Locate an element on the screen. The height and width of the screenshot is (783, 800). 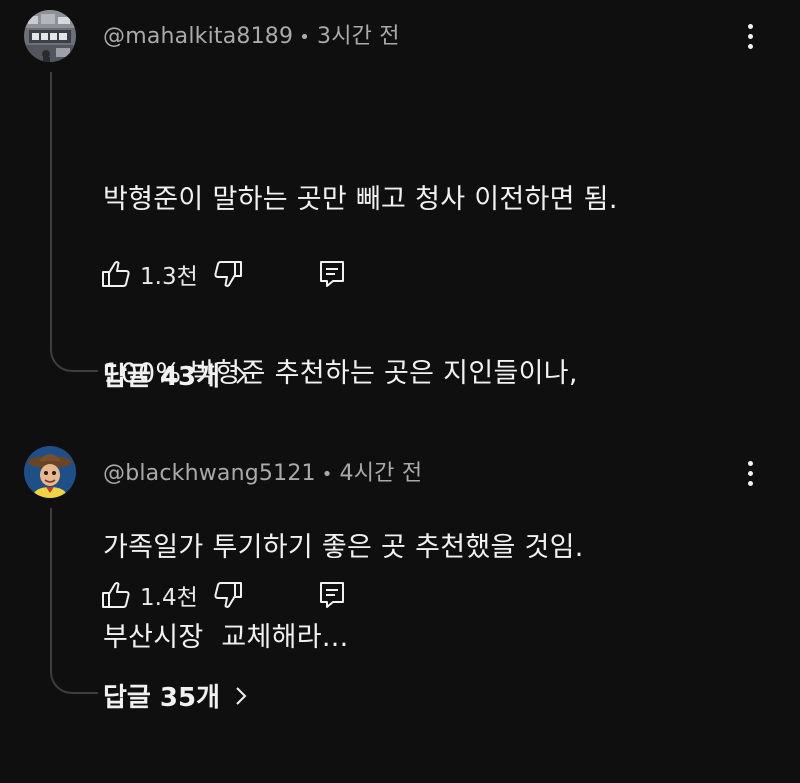
comment-line: 박형준이 말하는 곳만 빼고 청사 이전하면 됨. is located at coordinates (360, 199).